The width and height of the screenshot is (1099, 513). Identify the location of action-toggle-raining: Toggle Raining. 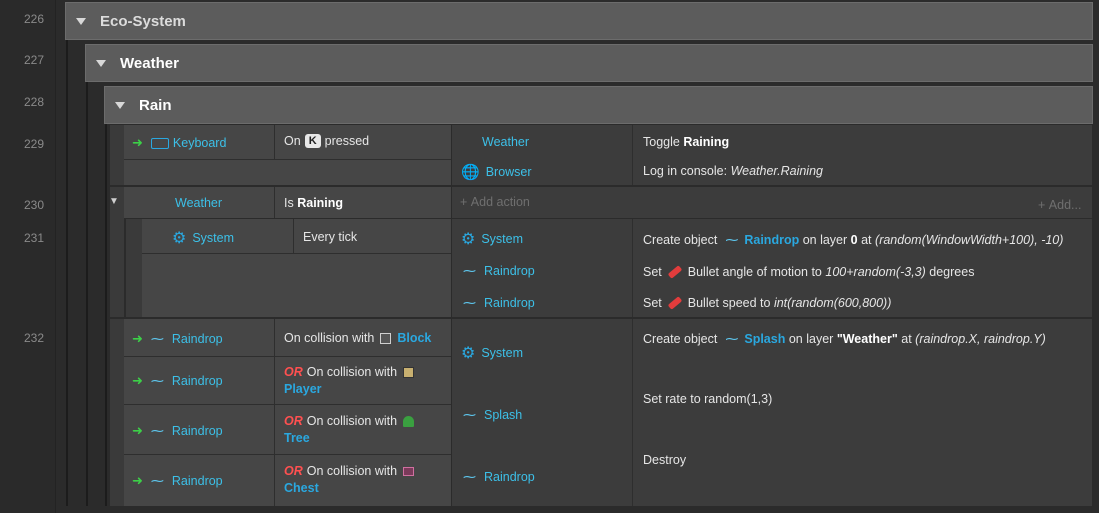
(686, 142).